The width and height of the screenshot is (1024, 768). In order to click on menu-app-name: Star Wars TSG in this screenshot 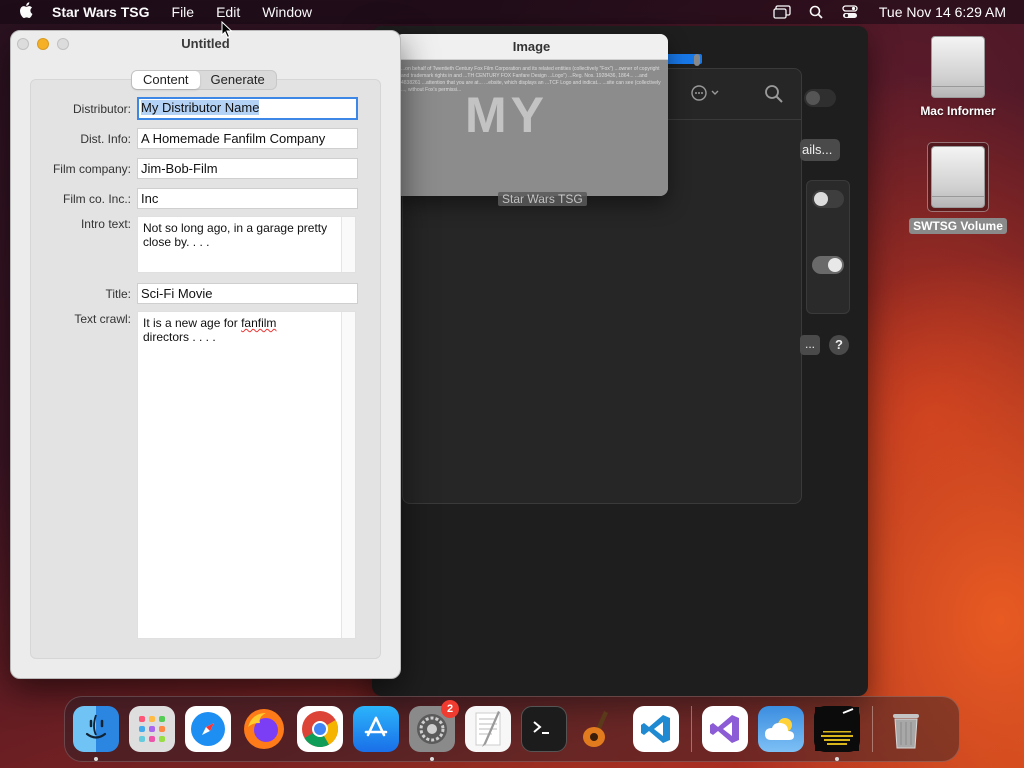, I will do `click(101, 12)`.